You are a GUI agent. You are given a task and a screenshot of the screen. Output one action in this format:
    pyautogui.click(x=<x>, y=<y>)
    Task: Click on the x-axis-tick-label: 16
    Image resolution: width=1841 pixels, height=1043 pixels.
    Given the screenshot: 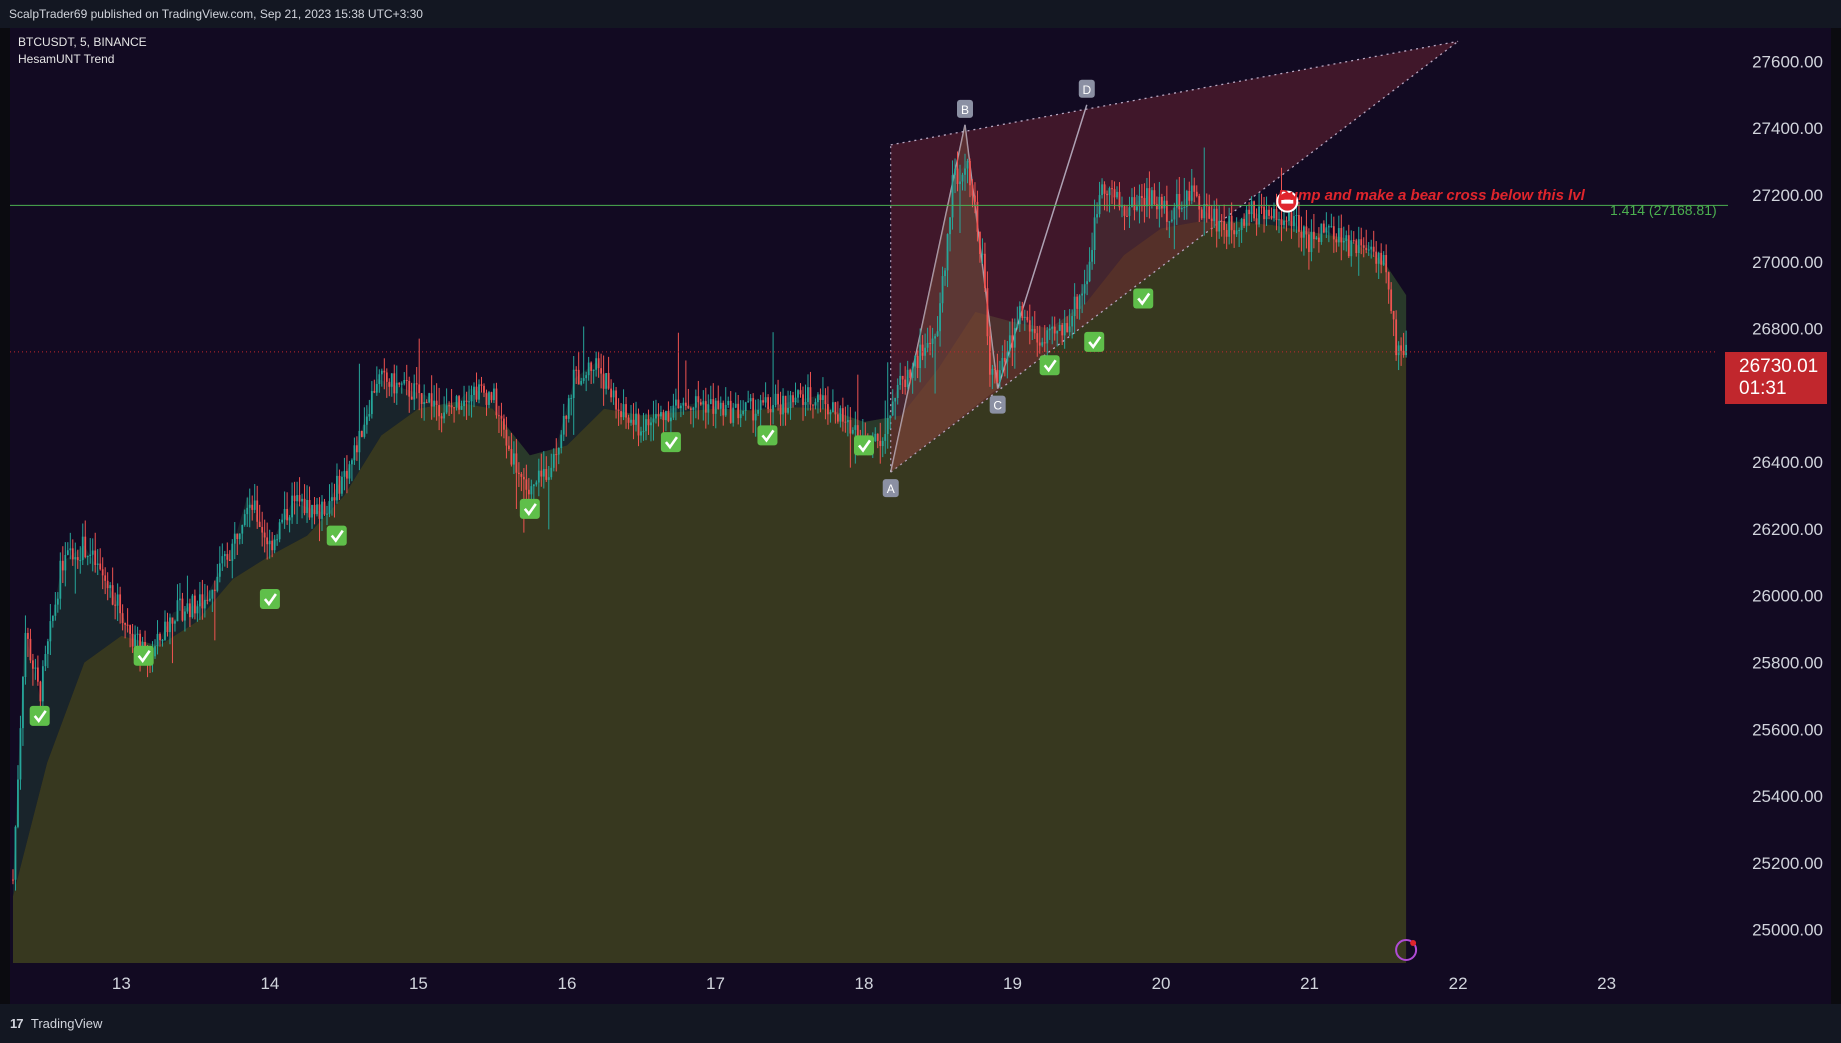 What is the action you would take?
    pyautogui.click(x=566, y=983)
    